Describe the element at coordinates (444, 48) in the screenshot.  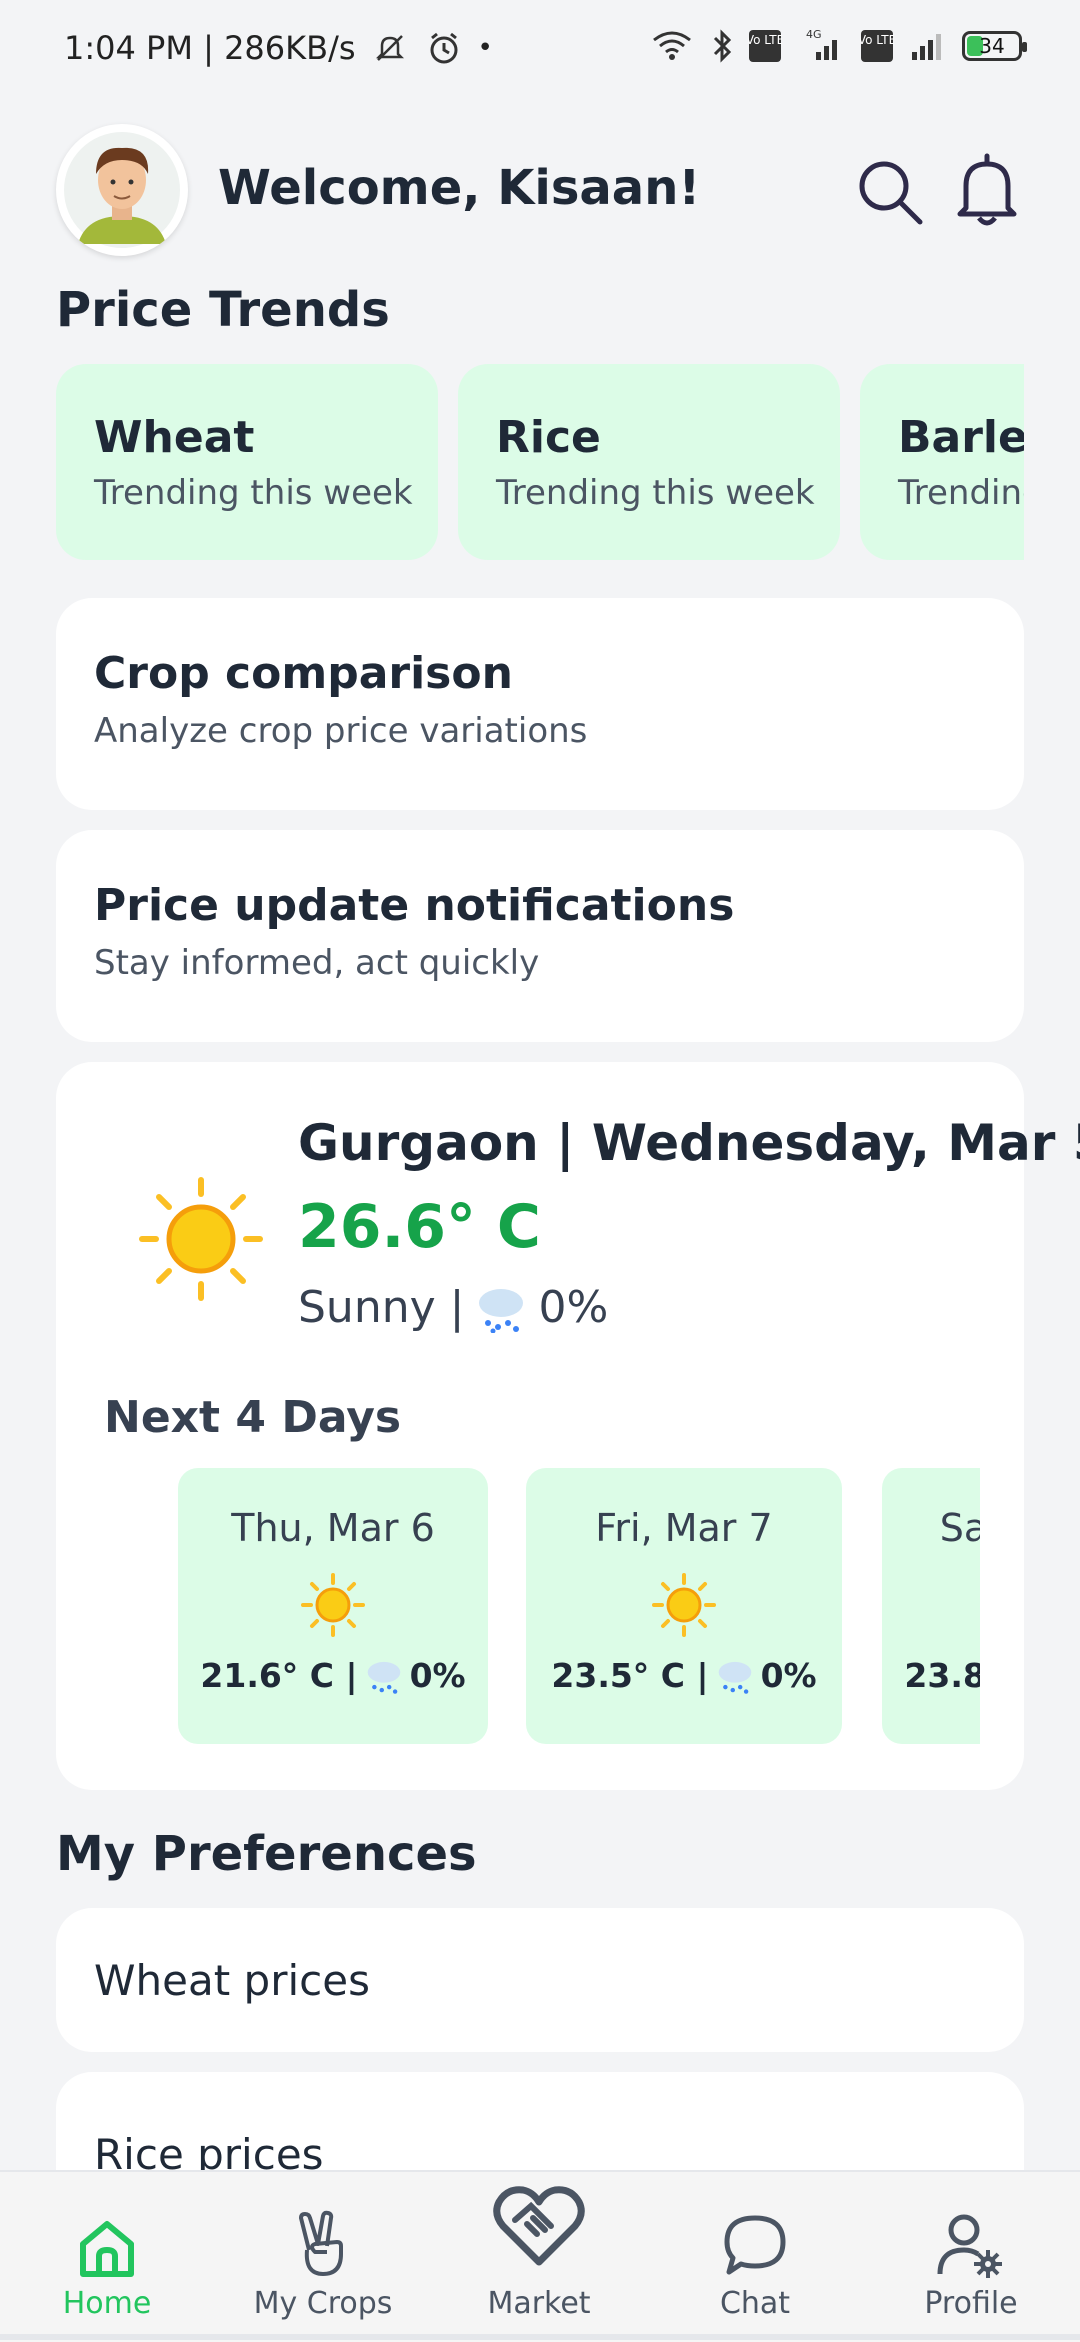
I see `alarm-icon` at that location.